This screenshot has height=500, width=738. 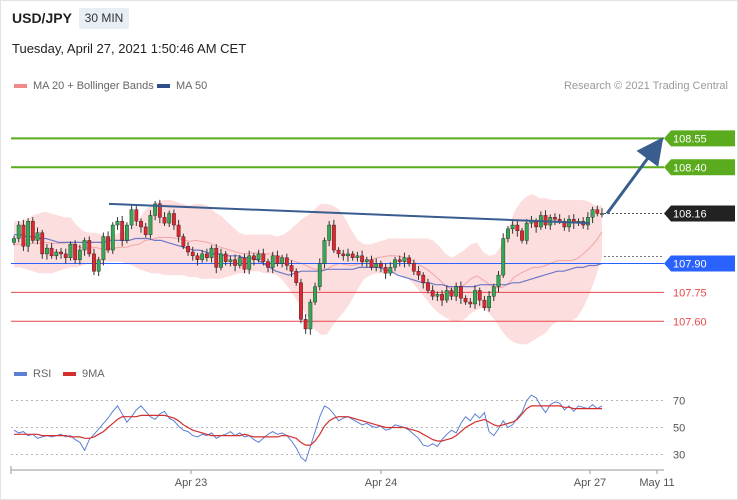 I want to click on x-axis-label: Apr 23, so click(x=191, y=483).